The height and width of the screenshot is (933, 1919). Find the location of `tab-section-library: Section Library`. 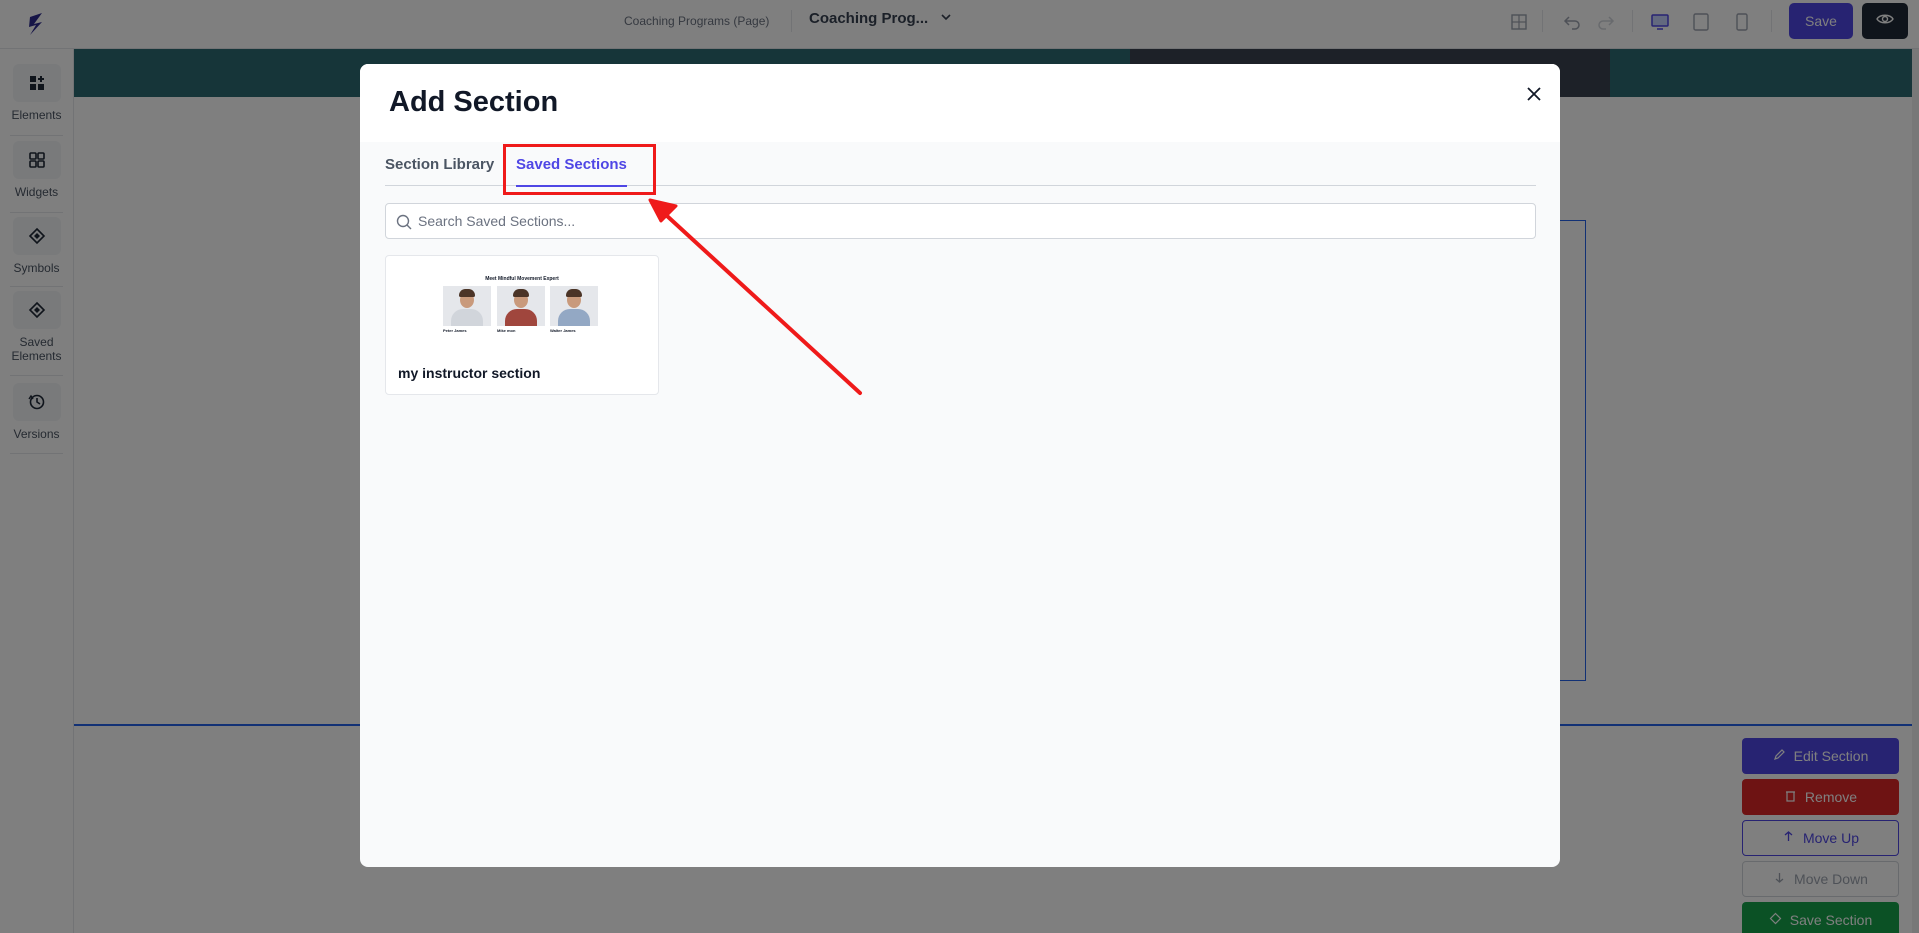

tab-section-library: Section Library is located at coordinates (439, 170).